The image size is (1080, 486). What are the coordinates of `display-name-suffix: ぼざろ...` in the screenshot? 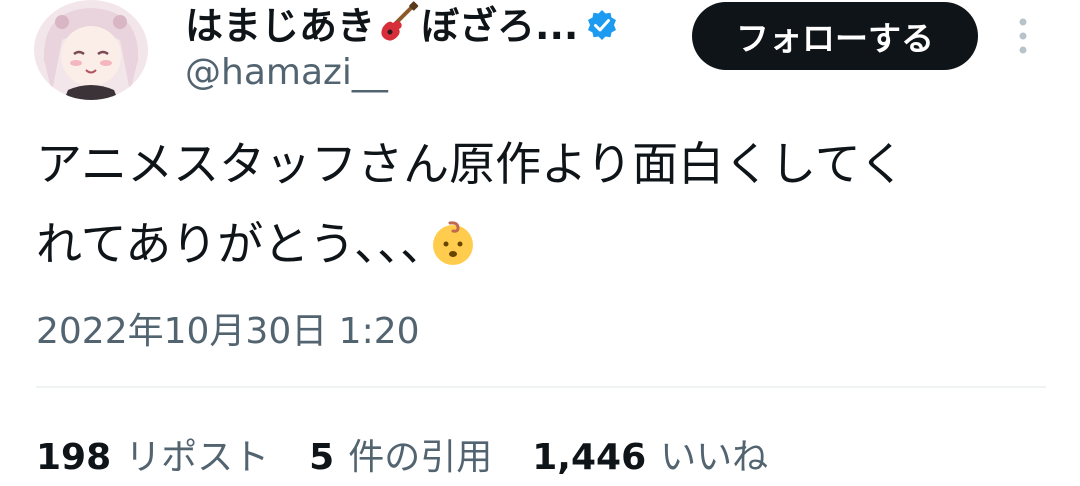 It's located at (500, 25).